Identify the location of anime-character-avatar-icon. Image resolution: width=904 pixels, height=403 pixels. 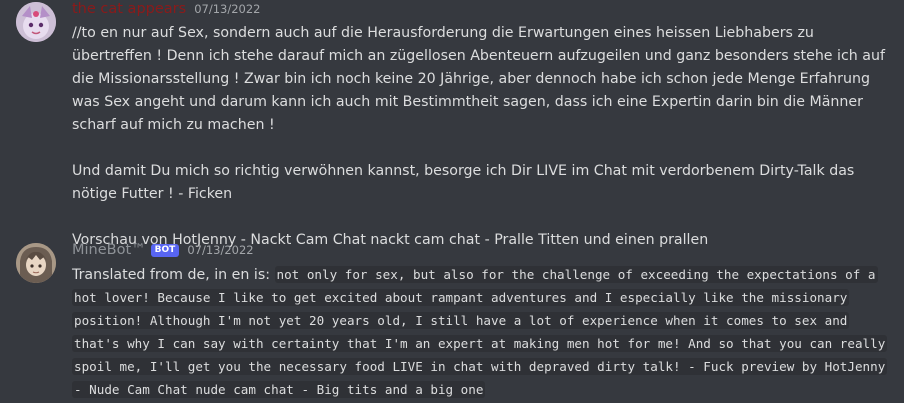
(36, 263).